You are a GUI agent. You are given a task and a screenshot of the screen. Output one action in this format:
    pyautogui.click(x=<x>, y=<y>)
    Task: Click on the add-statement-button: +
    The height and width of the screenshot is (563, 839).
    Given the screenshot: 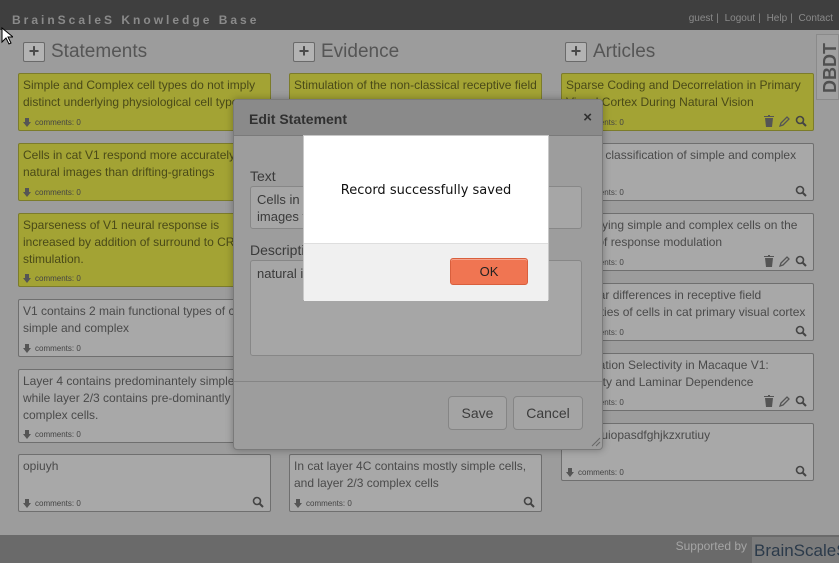 What is the action you would take?
    pyautogui.click(x=34, y=52)
    